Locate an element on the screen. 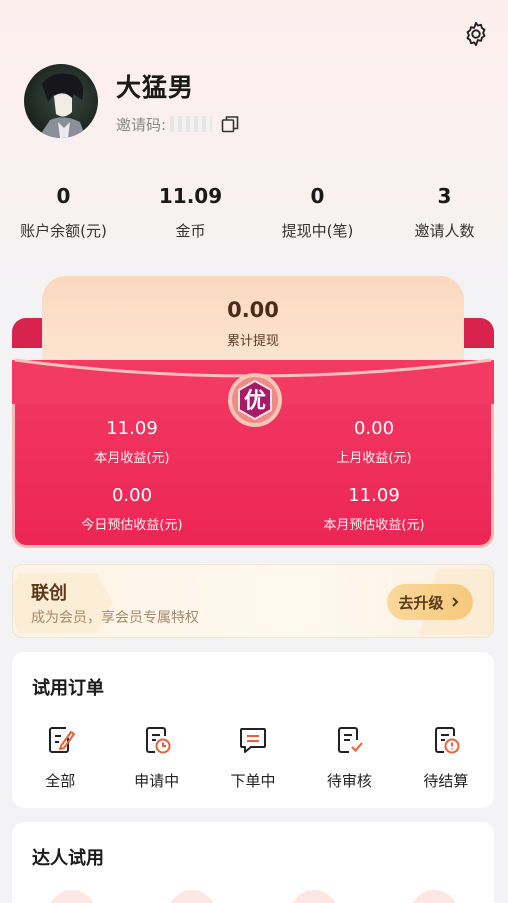 The image size is (508, 903). order-tab-label: 申请中 is located at coordinates (157, 781).